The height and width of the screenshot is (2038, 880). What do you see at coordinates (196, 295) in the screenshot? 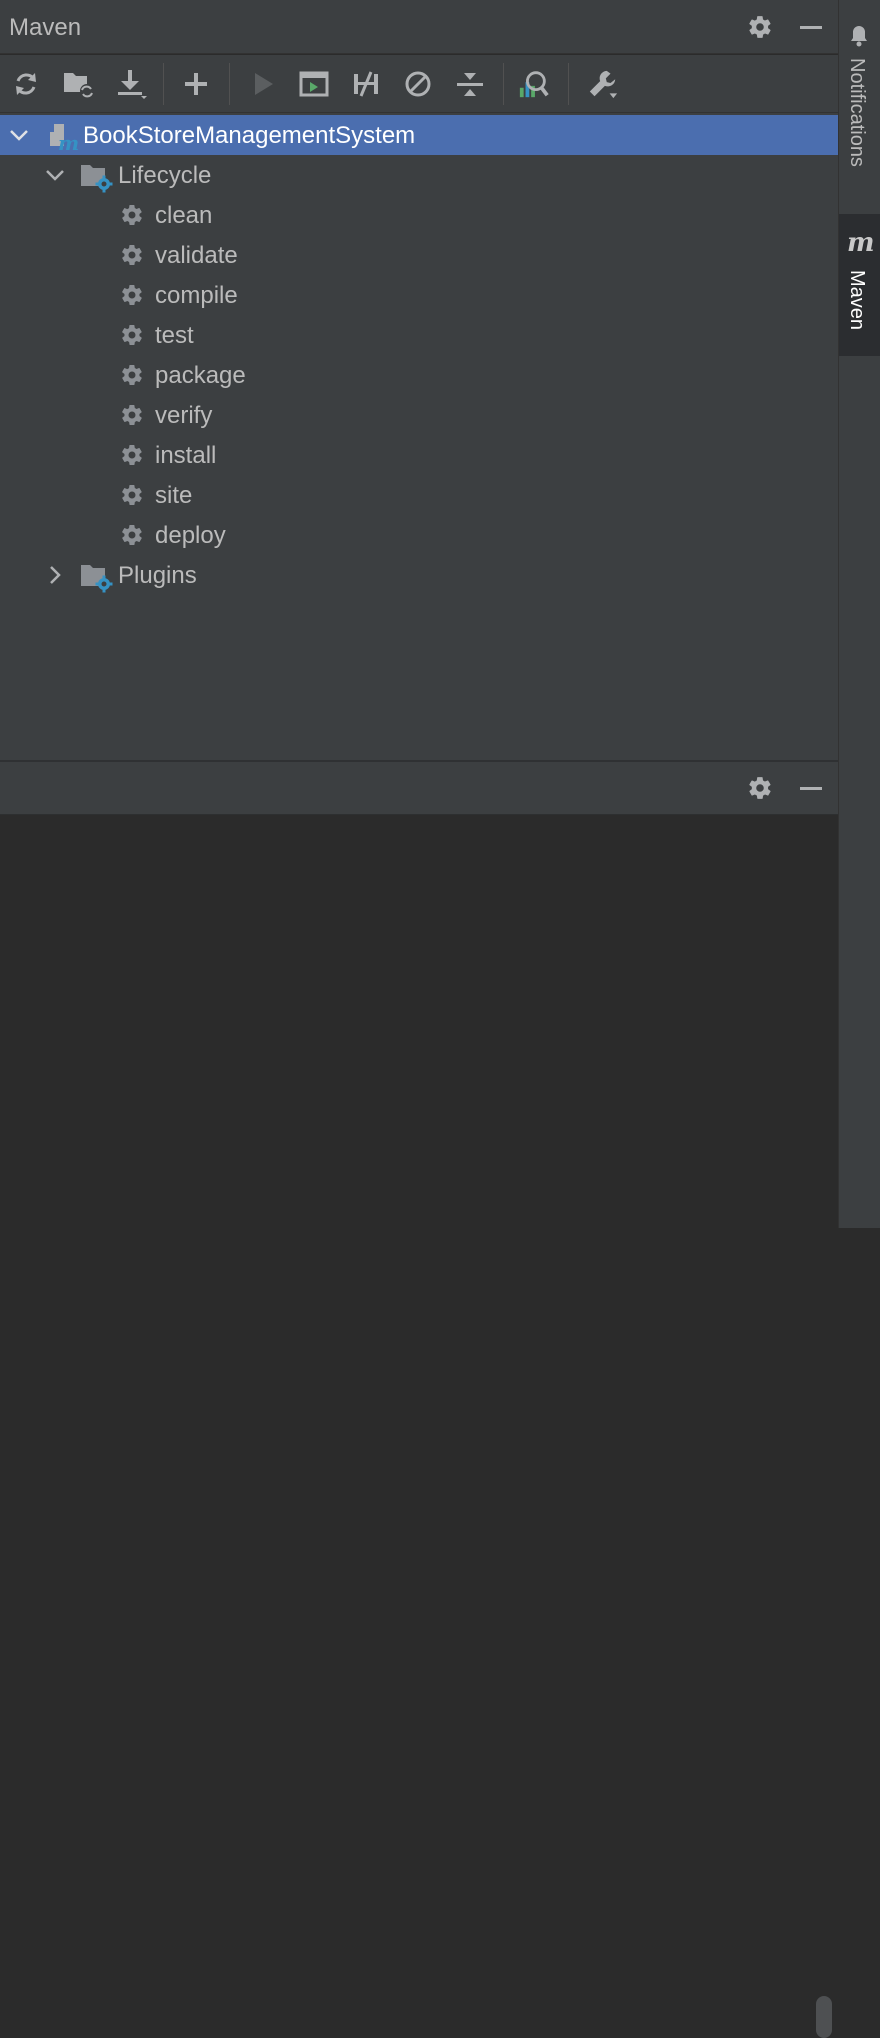
I see `goal-label: compile` at bounding box center [196, 295].